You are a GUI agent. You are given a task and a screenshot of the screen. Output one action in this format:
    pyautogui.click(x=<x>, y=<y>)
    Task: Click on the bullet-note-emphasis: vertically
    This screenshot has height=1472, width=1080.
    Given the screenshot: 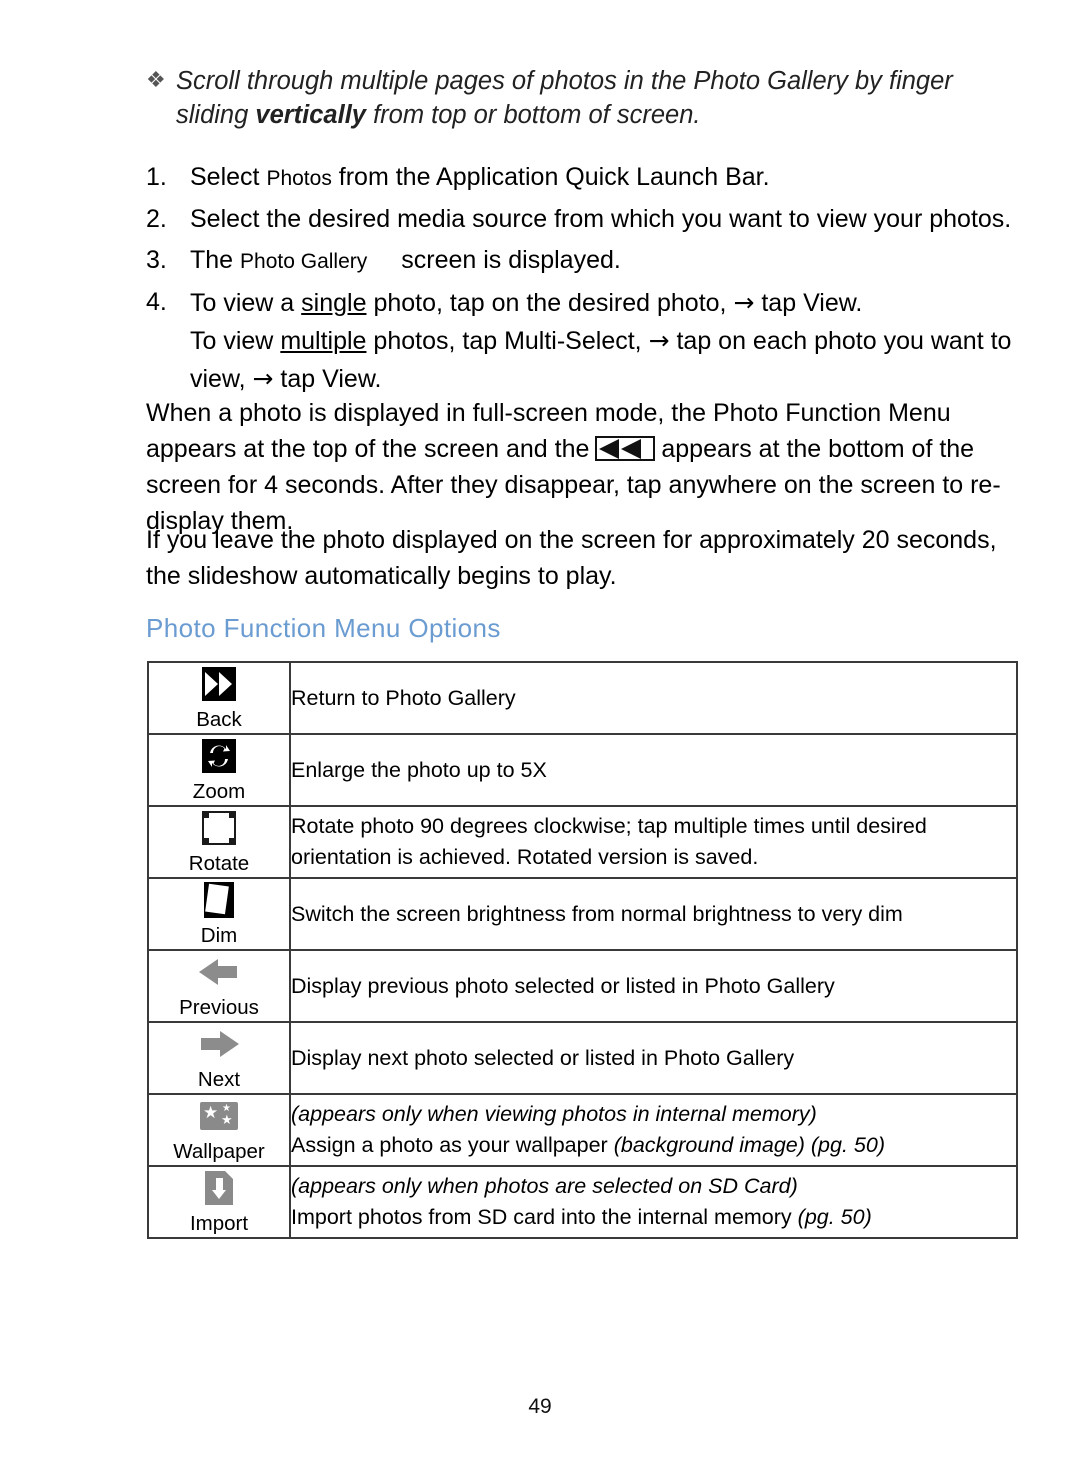 What is the action you would take?
    pyautogui.click(x=310, y=115)
    